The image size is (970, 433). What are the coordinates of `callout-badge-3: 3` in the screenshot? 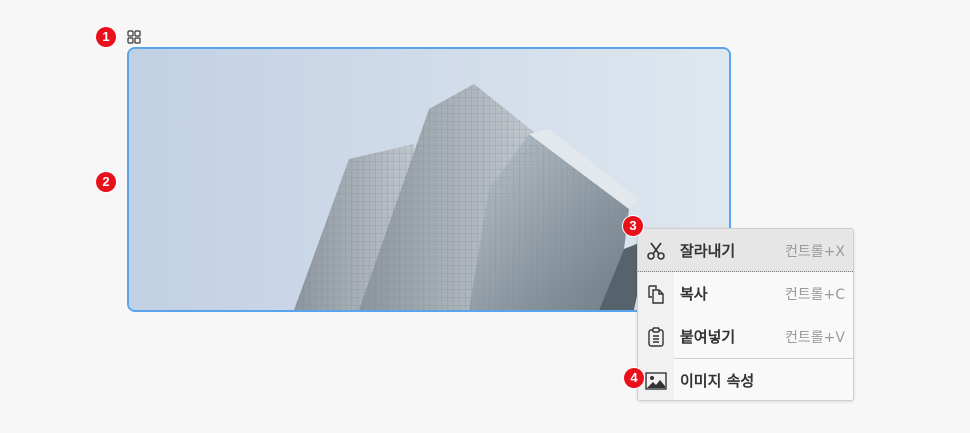 It's located at (633, 226).